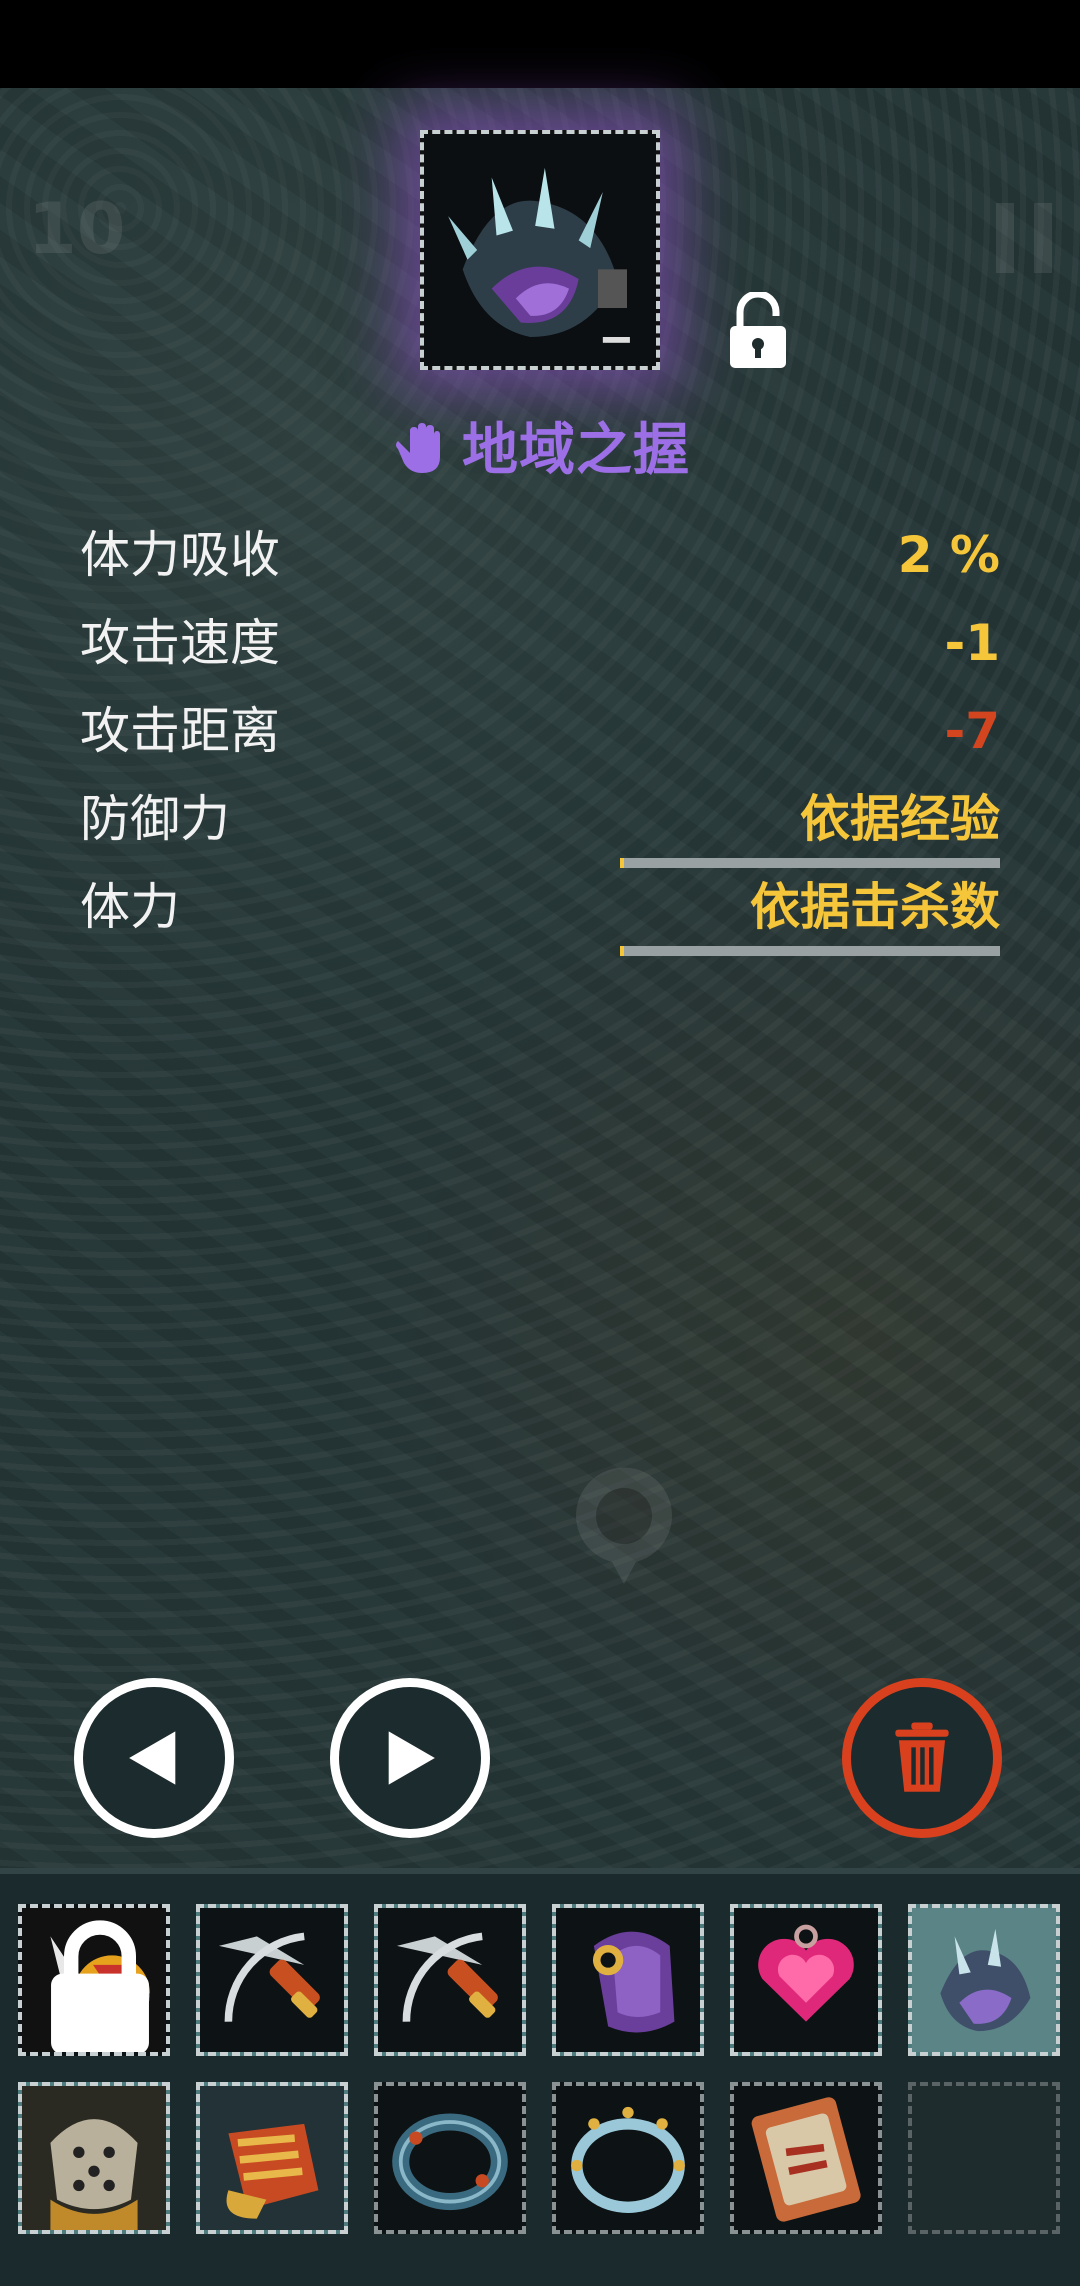  I want to click on stat-label: 防御力, so click(155, 819).